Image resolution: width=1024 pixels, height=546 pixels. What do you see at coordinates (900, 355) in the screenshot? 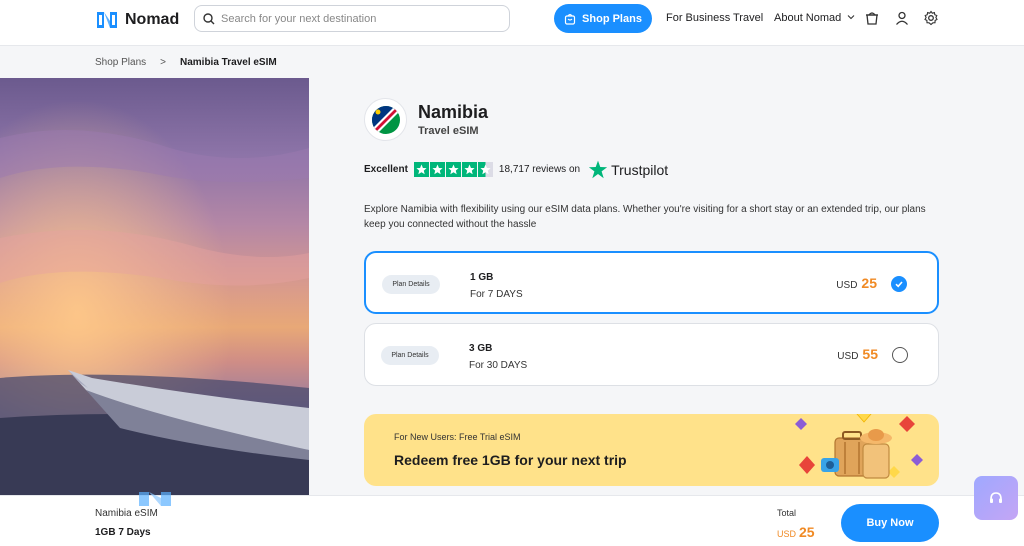
I see `plan-radio` at bounding box center [900, 355].